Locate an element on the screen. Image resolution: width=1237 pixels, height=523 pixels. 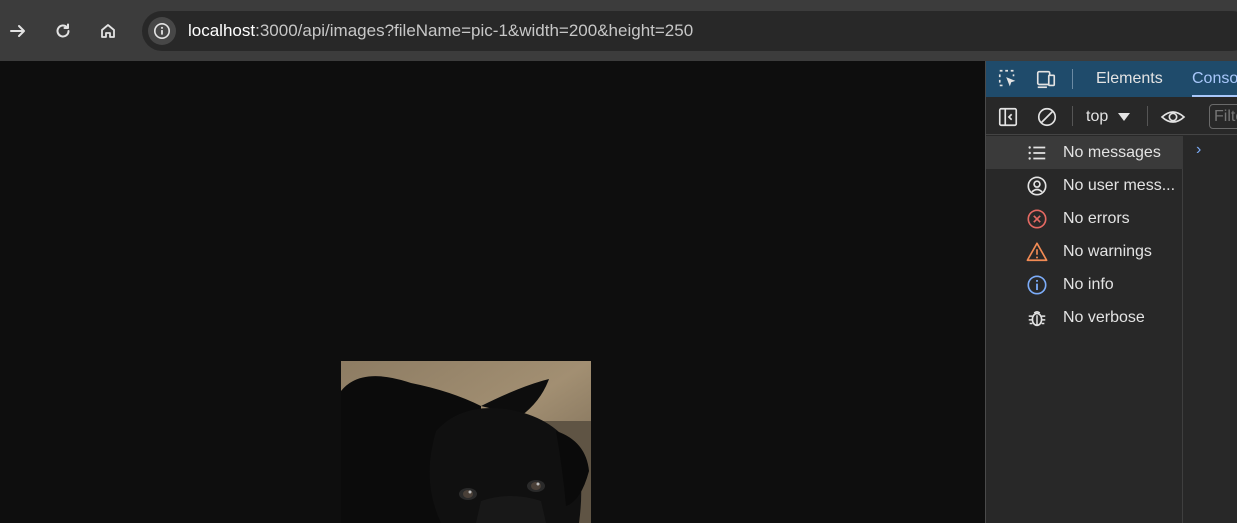
console-prompt-icon: › is located at coordinates (1199, 149).